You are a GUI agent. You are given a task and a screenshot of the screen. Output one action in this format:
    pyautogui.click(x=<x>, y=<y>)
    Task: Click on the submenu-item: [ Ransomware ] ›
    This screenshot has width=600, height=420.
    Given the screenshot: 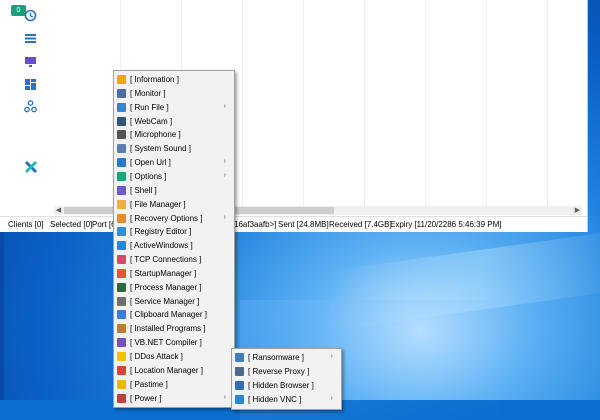 What is the action you would take?
    pyautogui.click(x=286, y=358)
    